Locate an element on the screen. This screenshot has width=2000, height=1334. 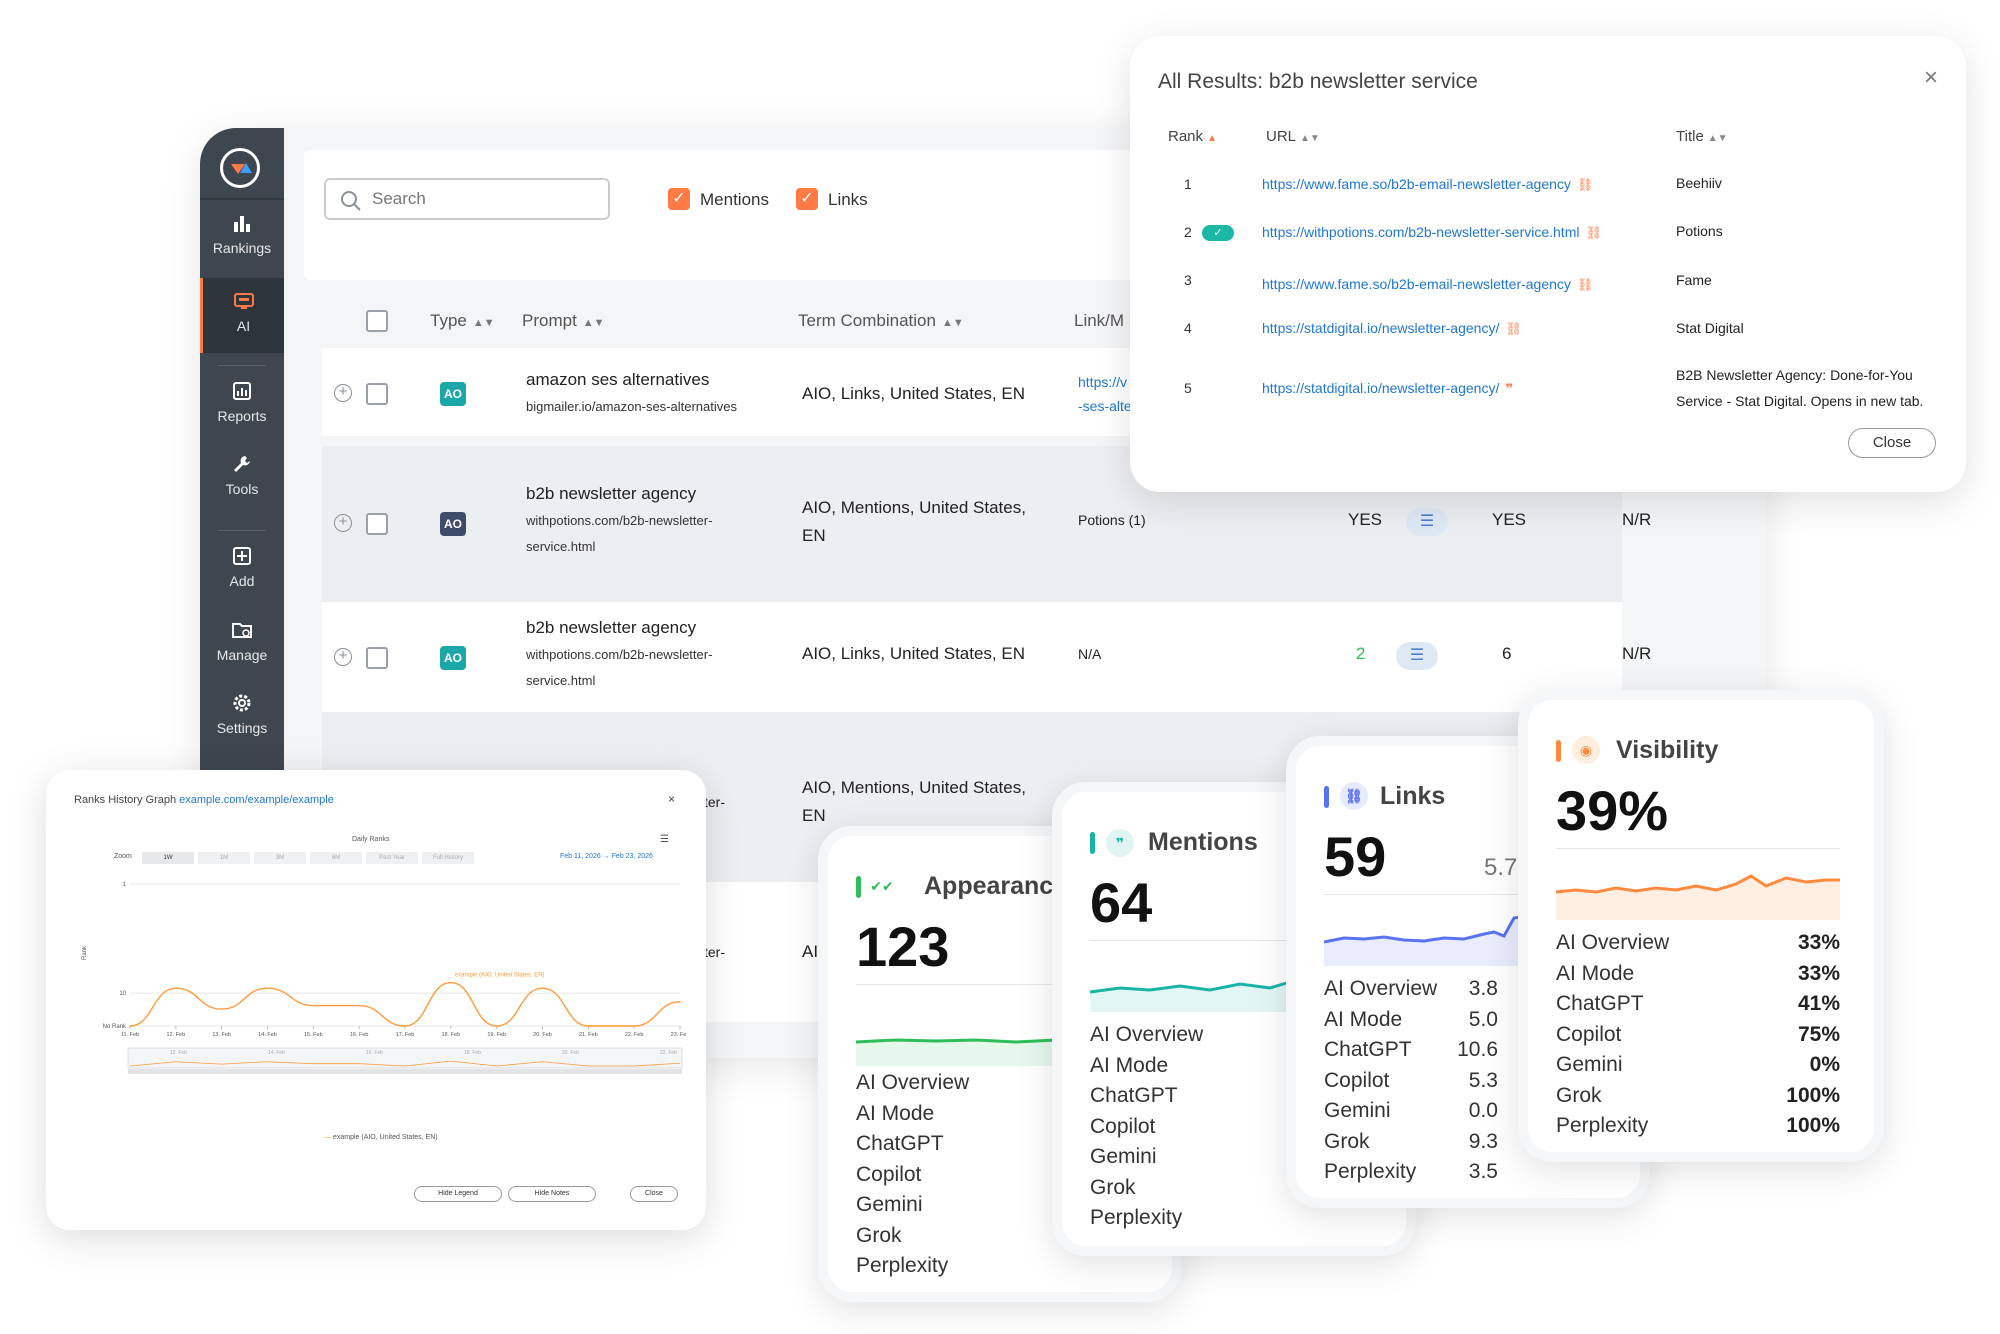
x-tick-label: 22. Feb is located at coordinates (634, 1035).